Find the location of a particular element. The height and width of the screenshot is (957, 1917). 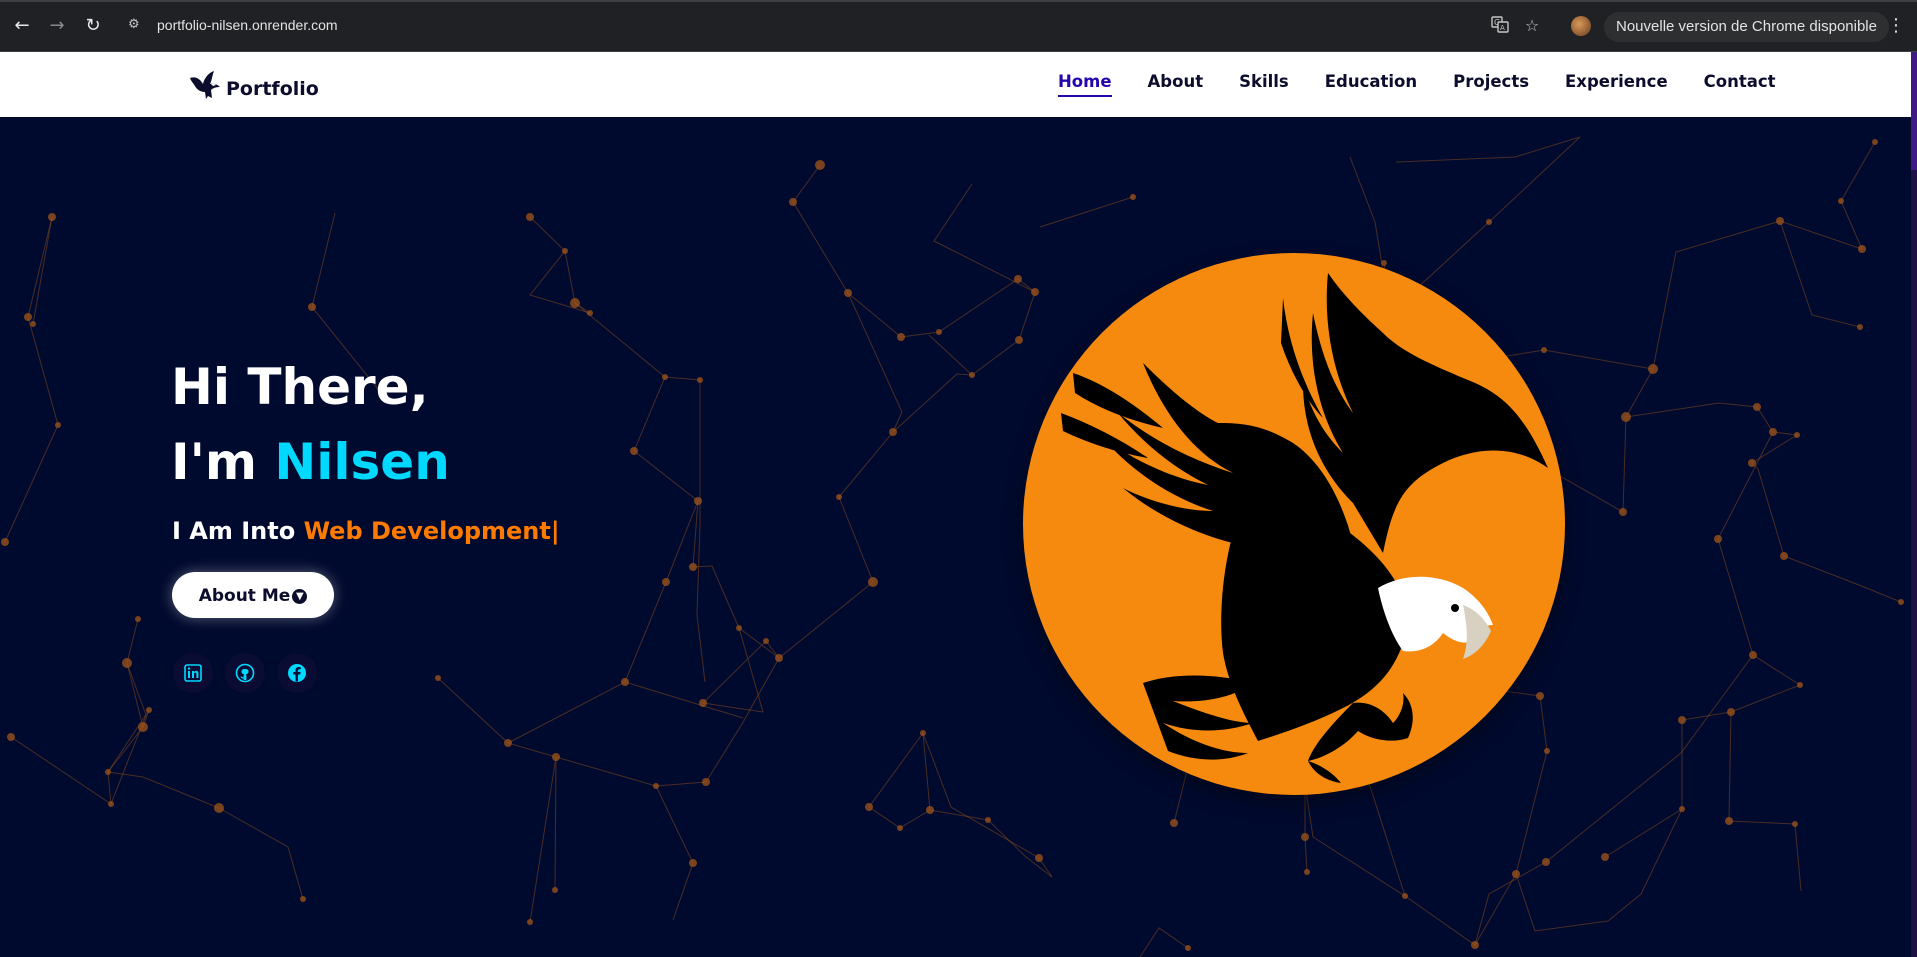

nav-link-projects: Projects is located at coordinates (1491, 84).